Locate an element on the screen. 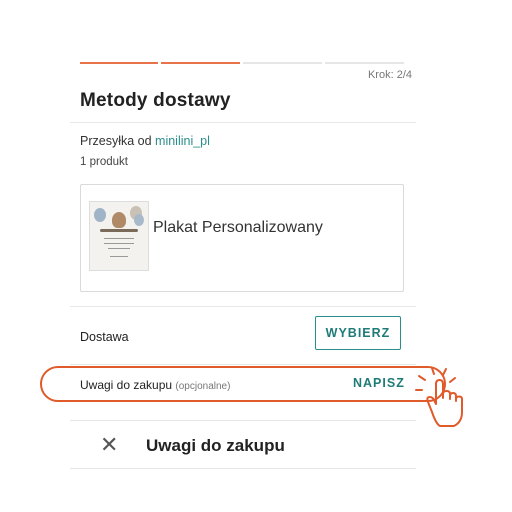 This screenshot has width=512, height=512. notes-label-text: Uwagi do zakupu is located at coordinates (126, 385).